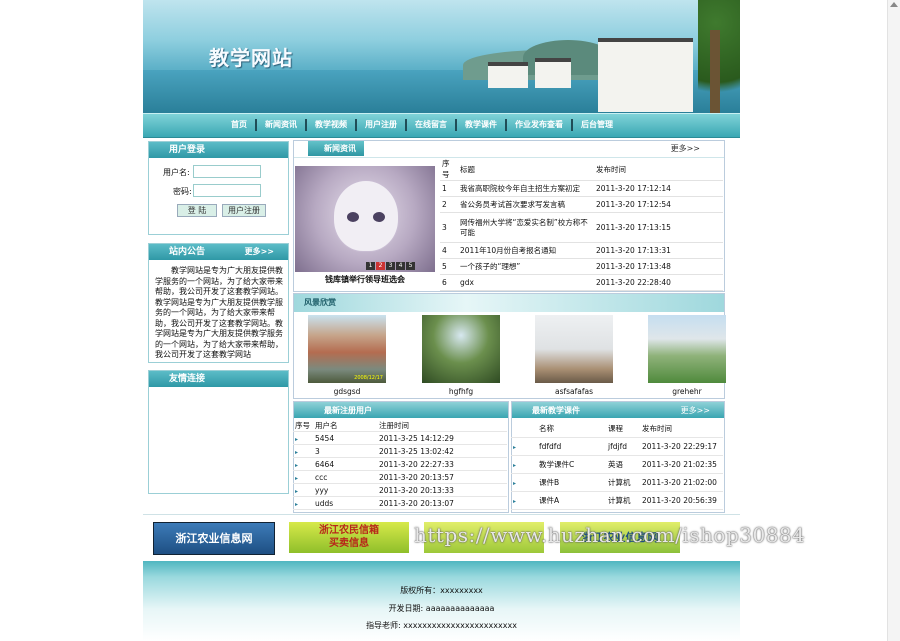 The width and height of the screenshot is (900, 641). I want to click on nav-item-videos: 教学视频, so click(330, 125).